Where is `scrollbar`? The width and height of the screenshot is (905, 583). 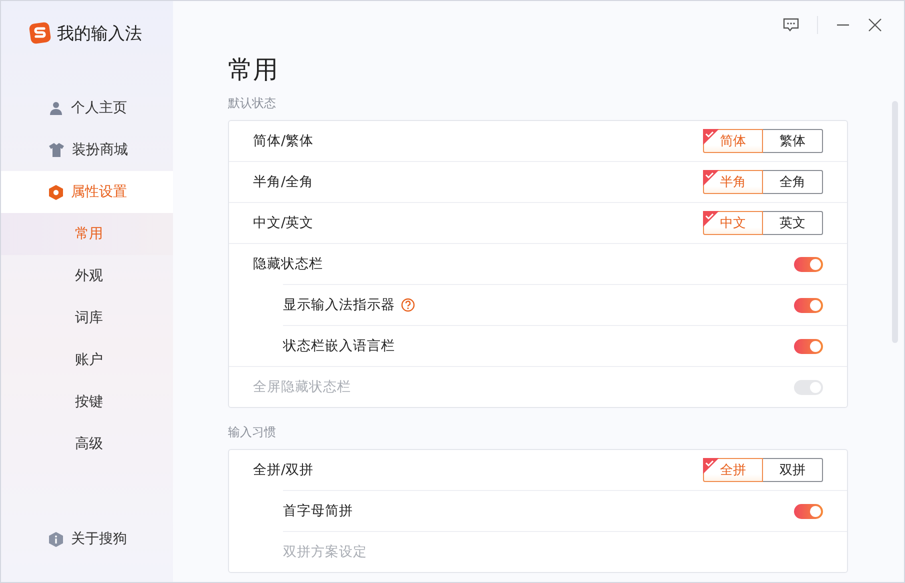
scrollbar is located at coordinates (895, 222).